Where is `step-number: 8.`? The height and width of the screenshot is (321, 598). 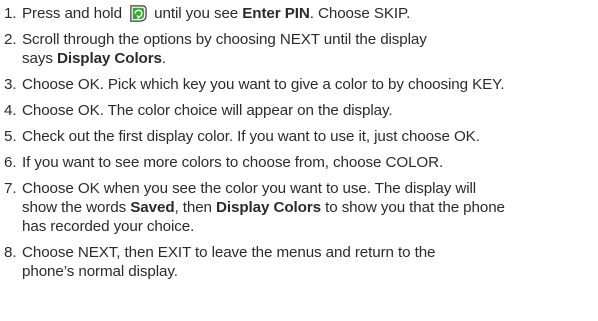
step-number: 8. is located at coordinates (10, 252).